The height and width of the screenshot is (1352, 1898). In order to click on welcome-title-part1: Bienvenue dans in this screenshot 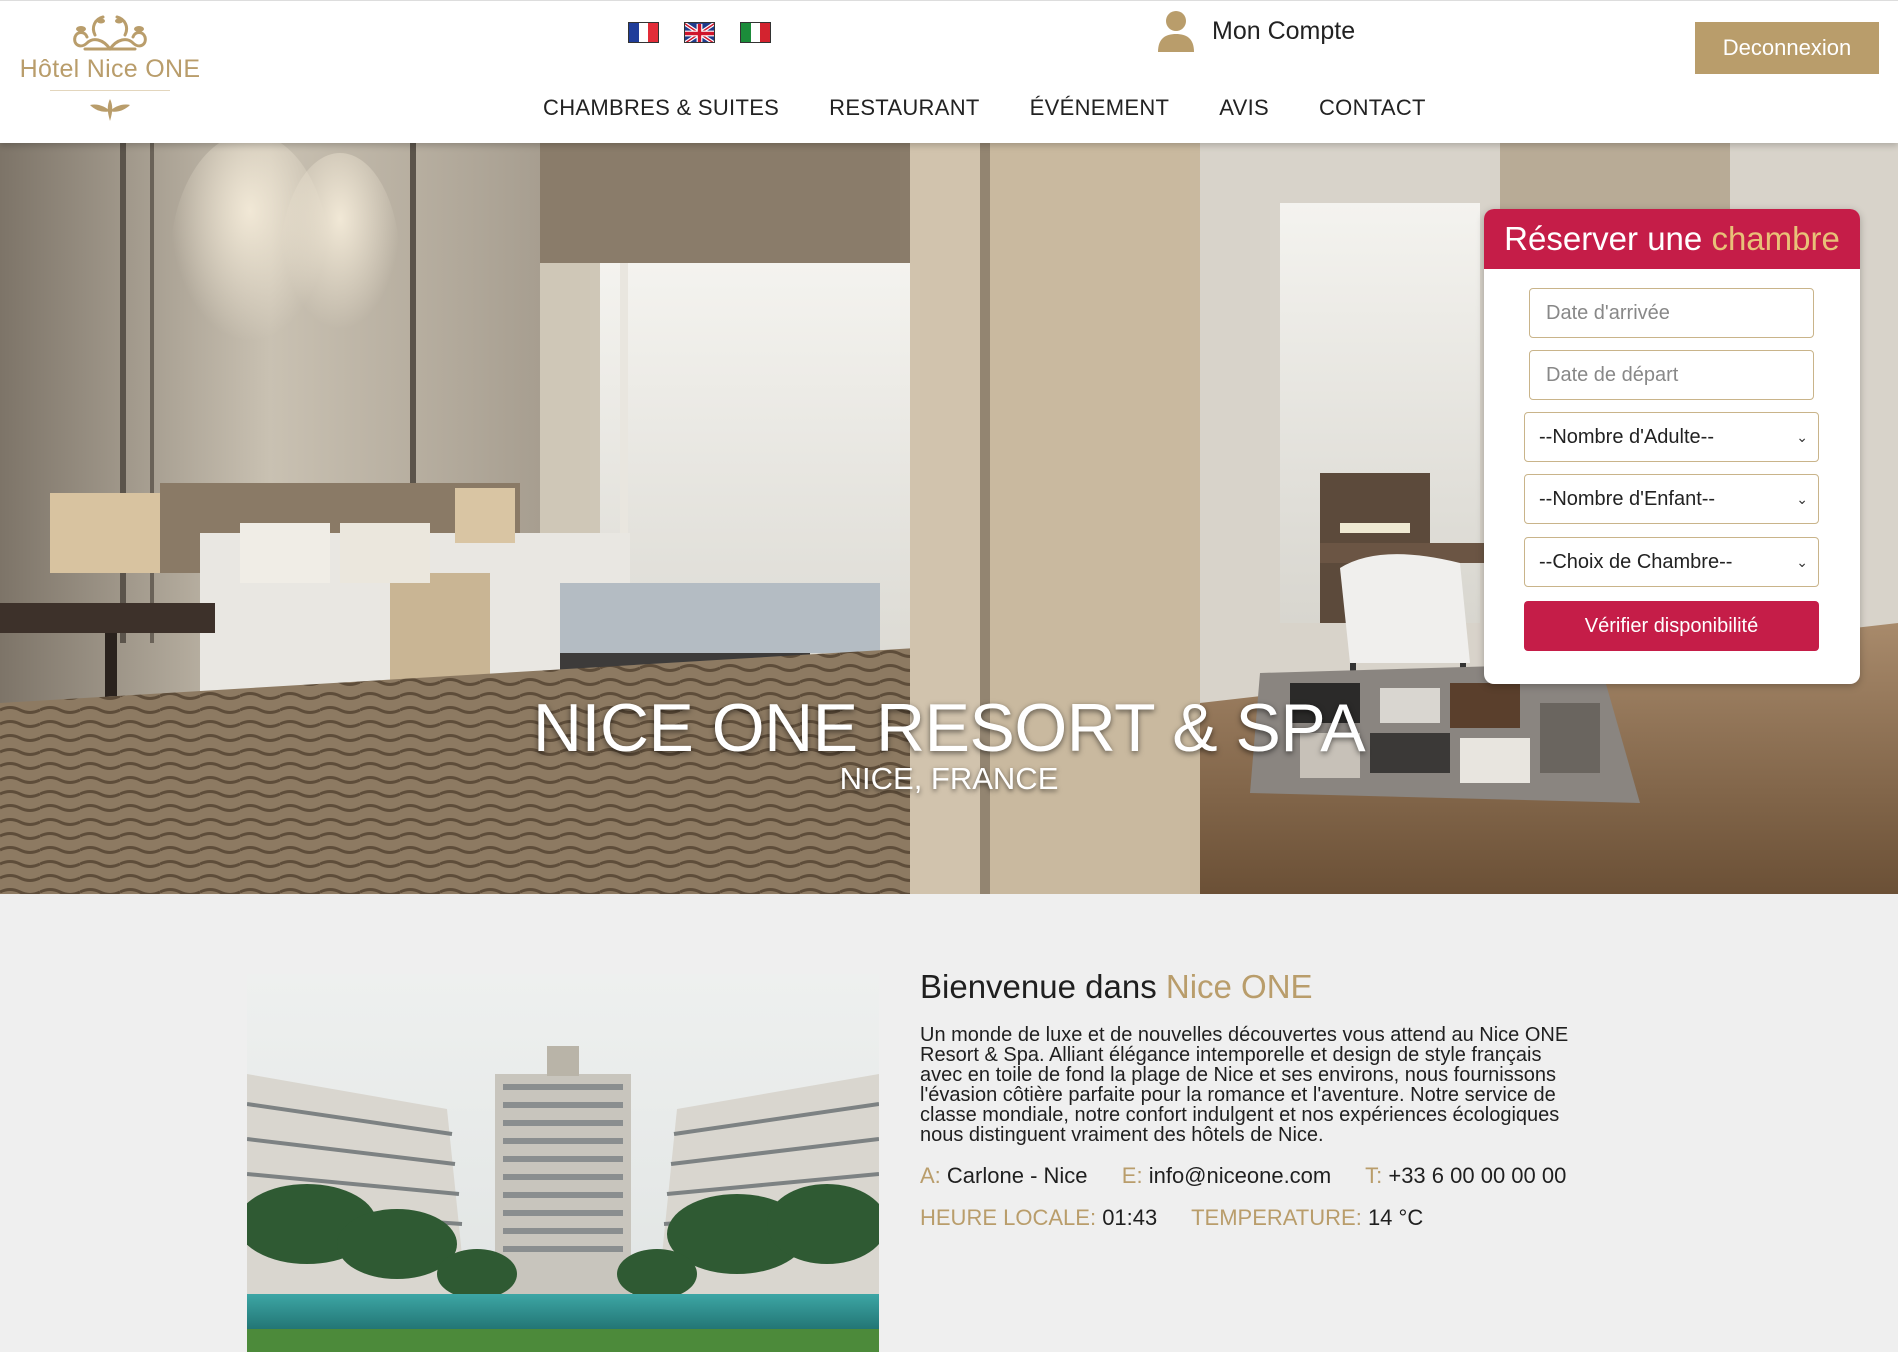, I will do `click(1038, 986)`.